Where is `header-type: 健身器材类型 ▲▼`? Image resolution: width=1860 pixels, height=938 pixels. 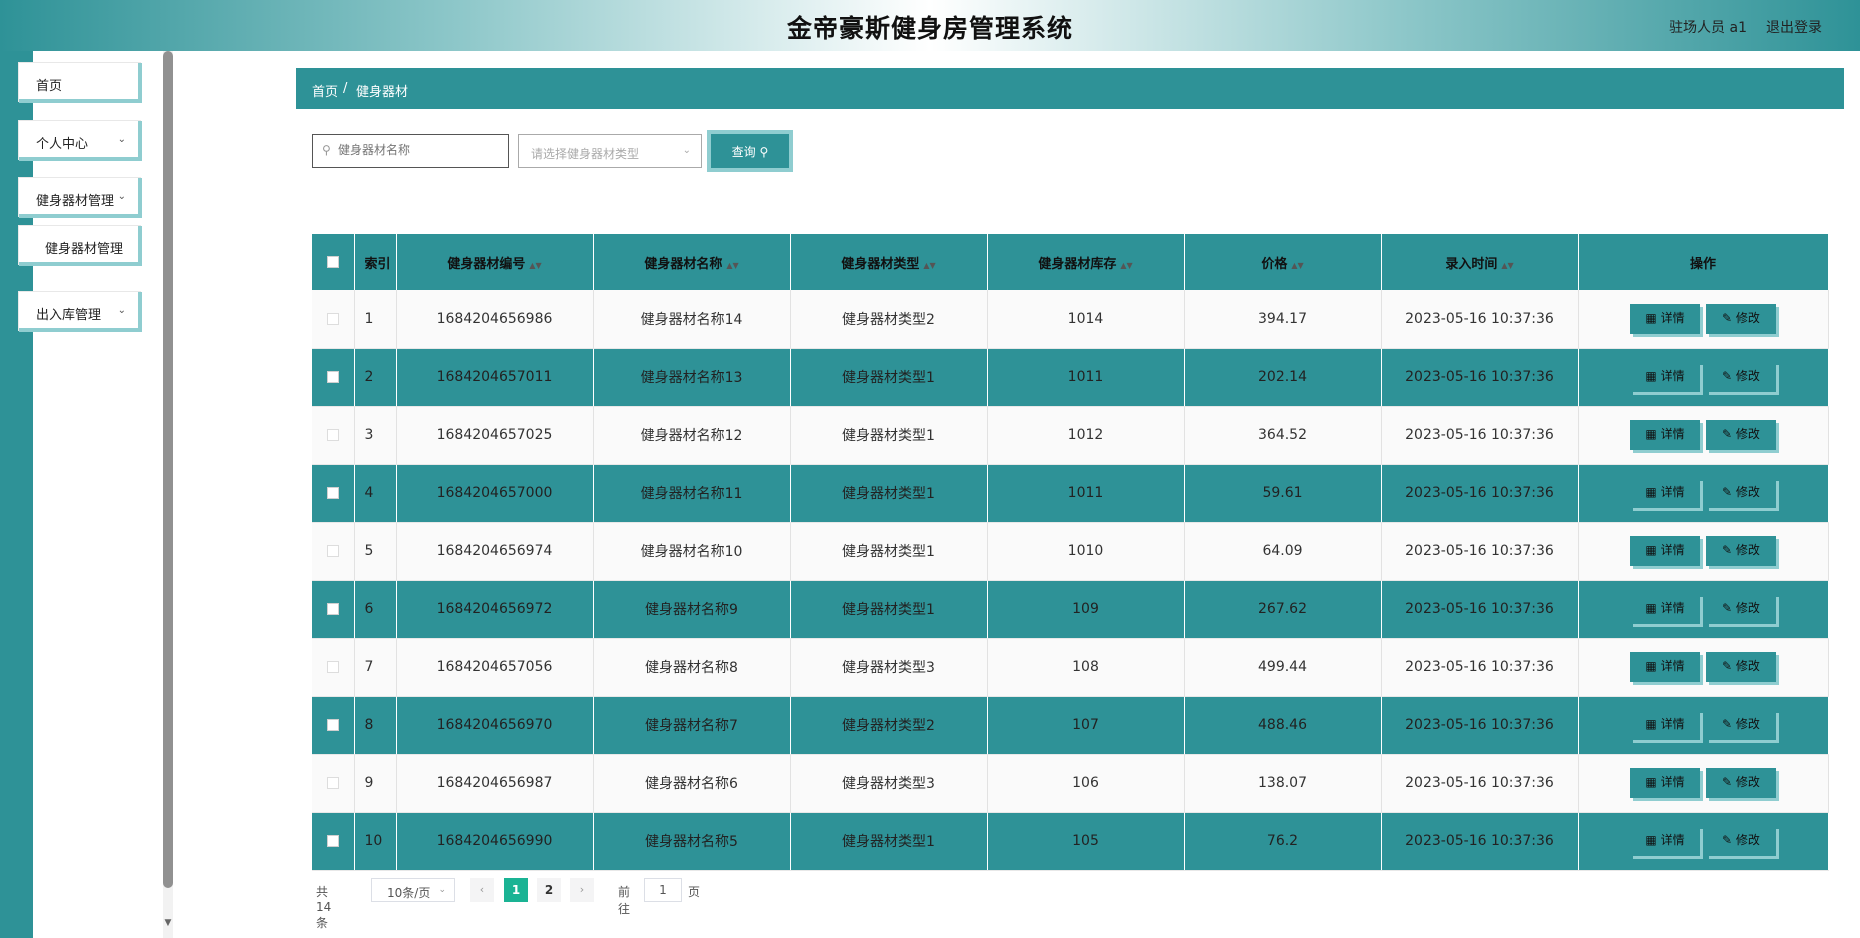
header-type: 健身器材类型 ▲▼ is located at coordinates (889, 262).